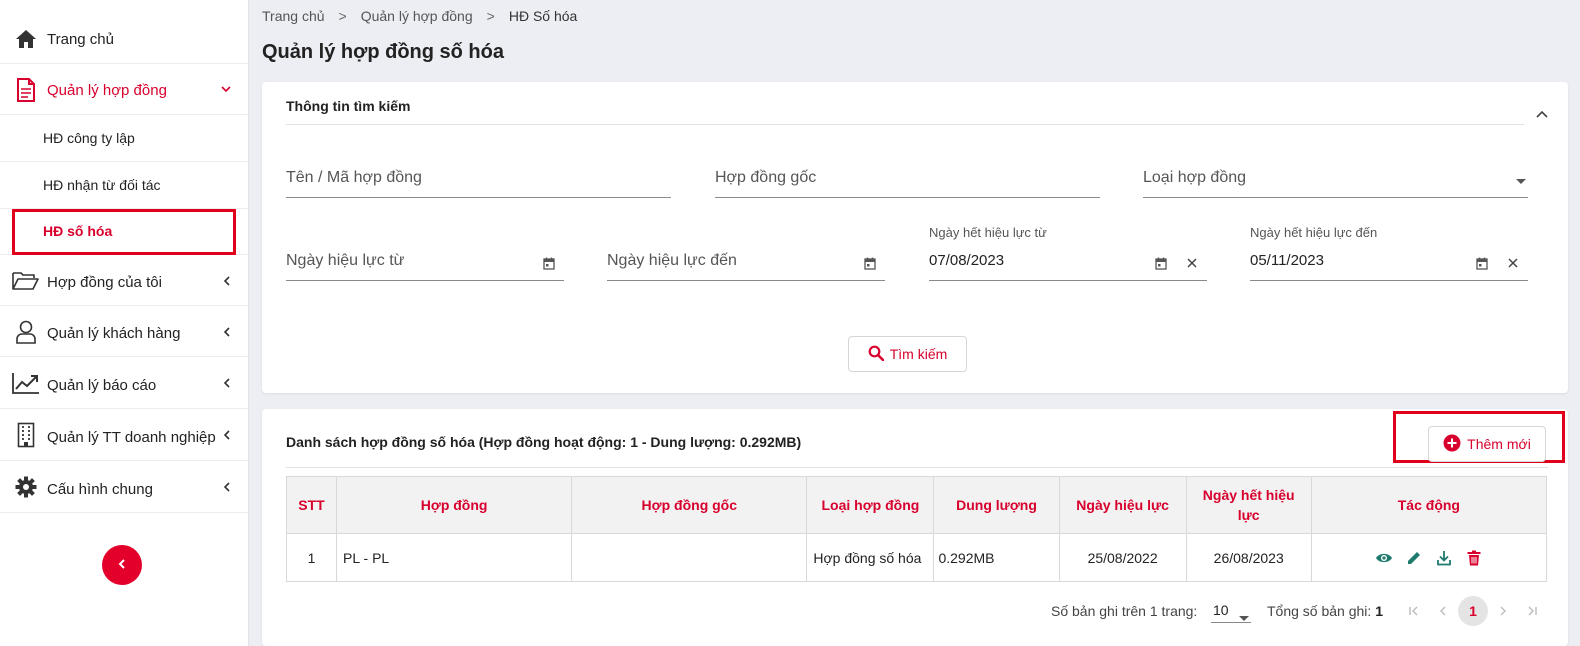  I want to click on sidebar-item-reports: Quản lý báo cáo, so click(124, 383).